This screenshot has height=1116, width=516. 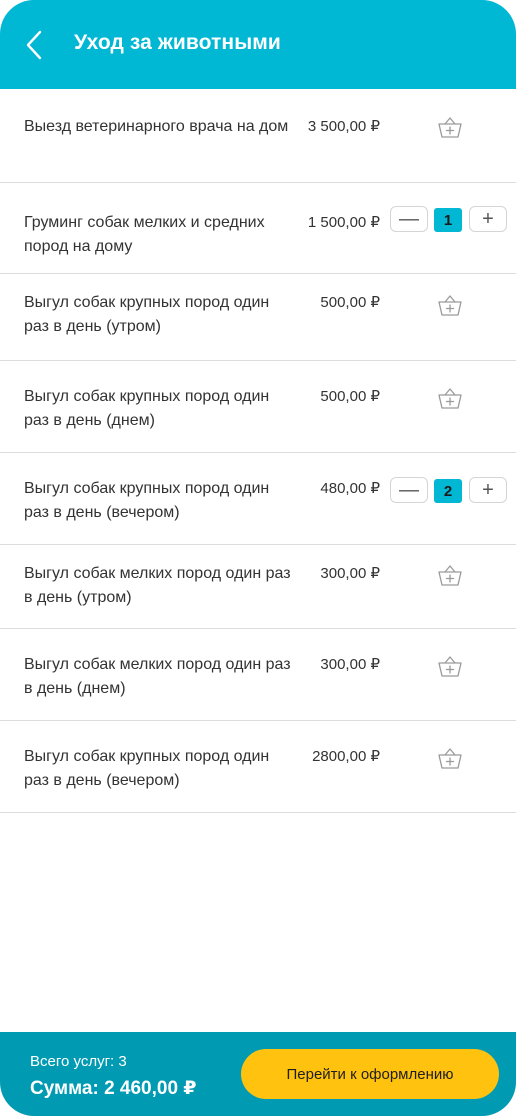 I want to click on total-sum: Сумма: 2 460,00 ₽, so click(x=113, y=1088).